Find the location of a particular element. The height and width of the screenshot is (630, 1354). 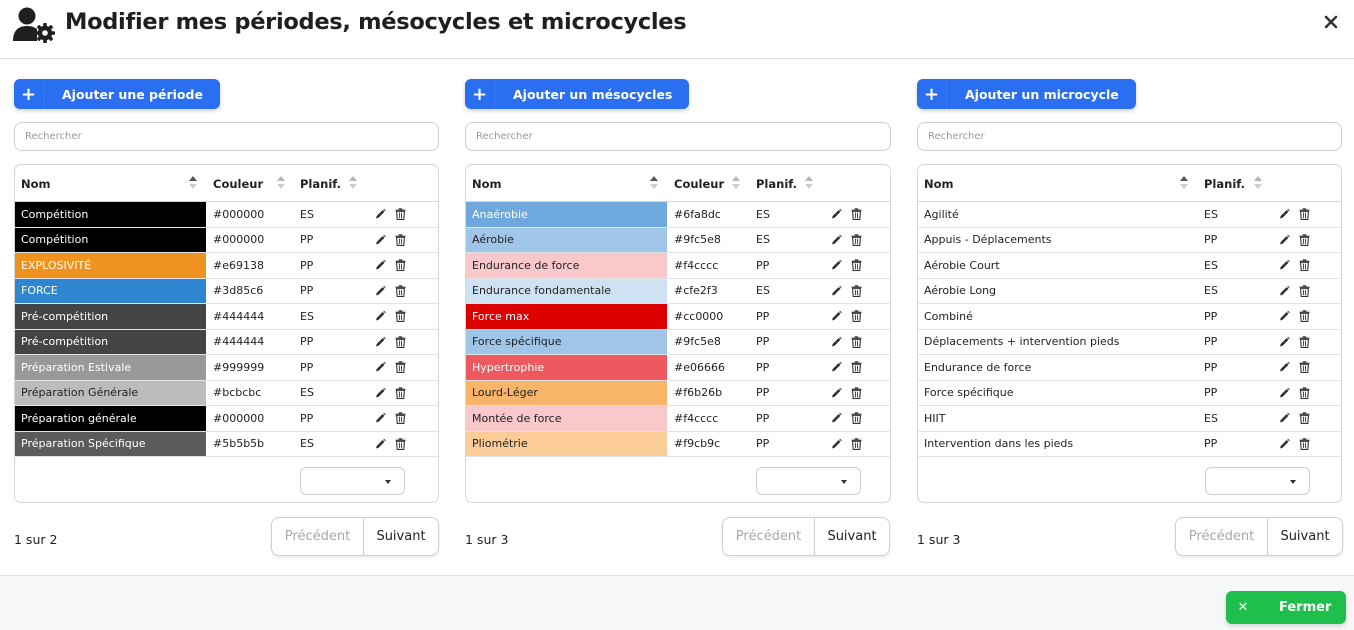

table-row: Lourd-Léger #f6b26b PP is located at coordinates (678, 393).